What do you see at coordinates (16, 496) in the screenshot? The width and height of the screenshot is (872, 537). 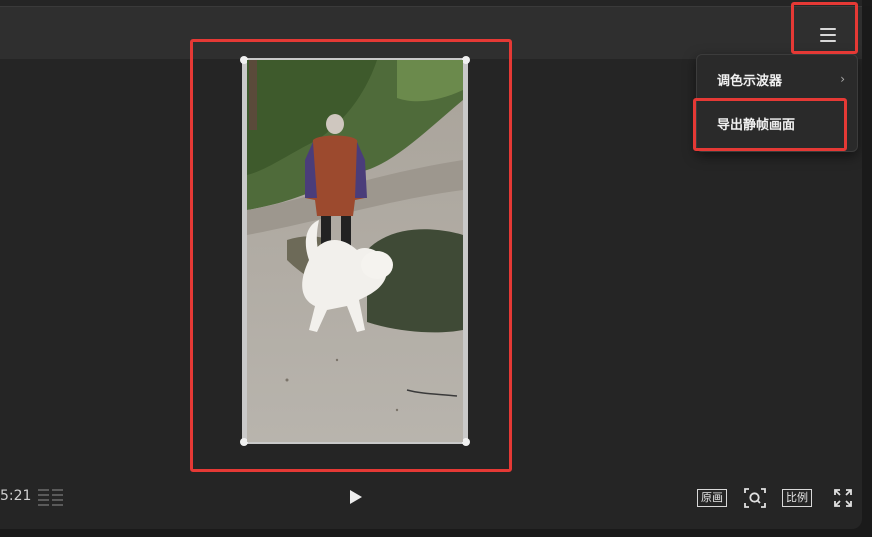 I see `timecode: 5:21` at bounding box center [16, 496].